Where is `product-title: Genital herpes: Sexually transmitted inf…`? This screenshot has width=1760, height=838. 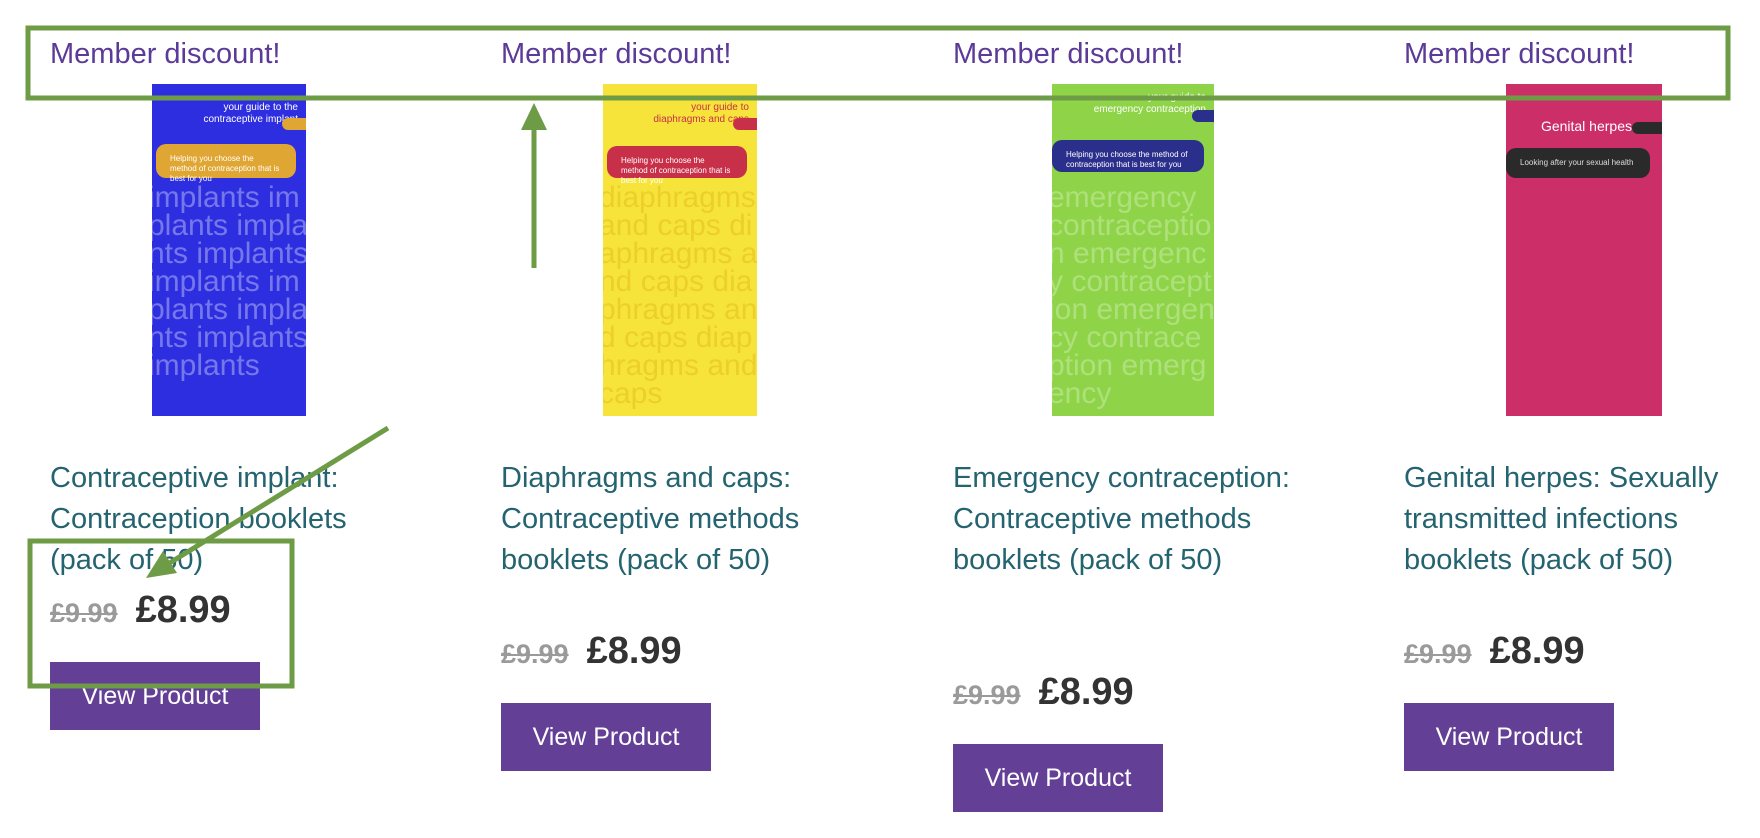 product-title: Genital herpes: Sexually transmitted inf… is located at coordinates (1574, 519).